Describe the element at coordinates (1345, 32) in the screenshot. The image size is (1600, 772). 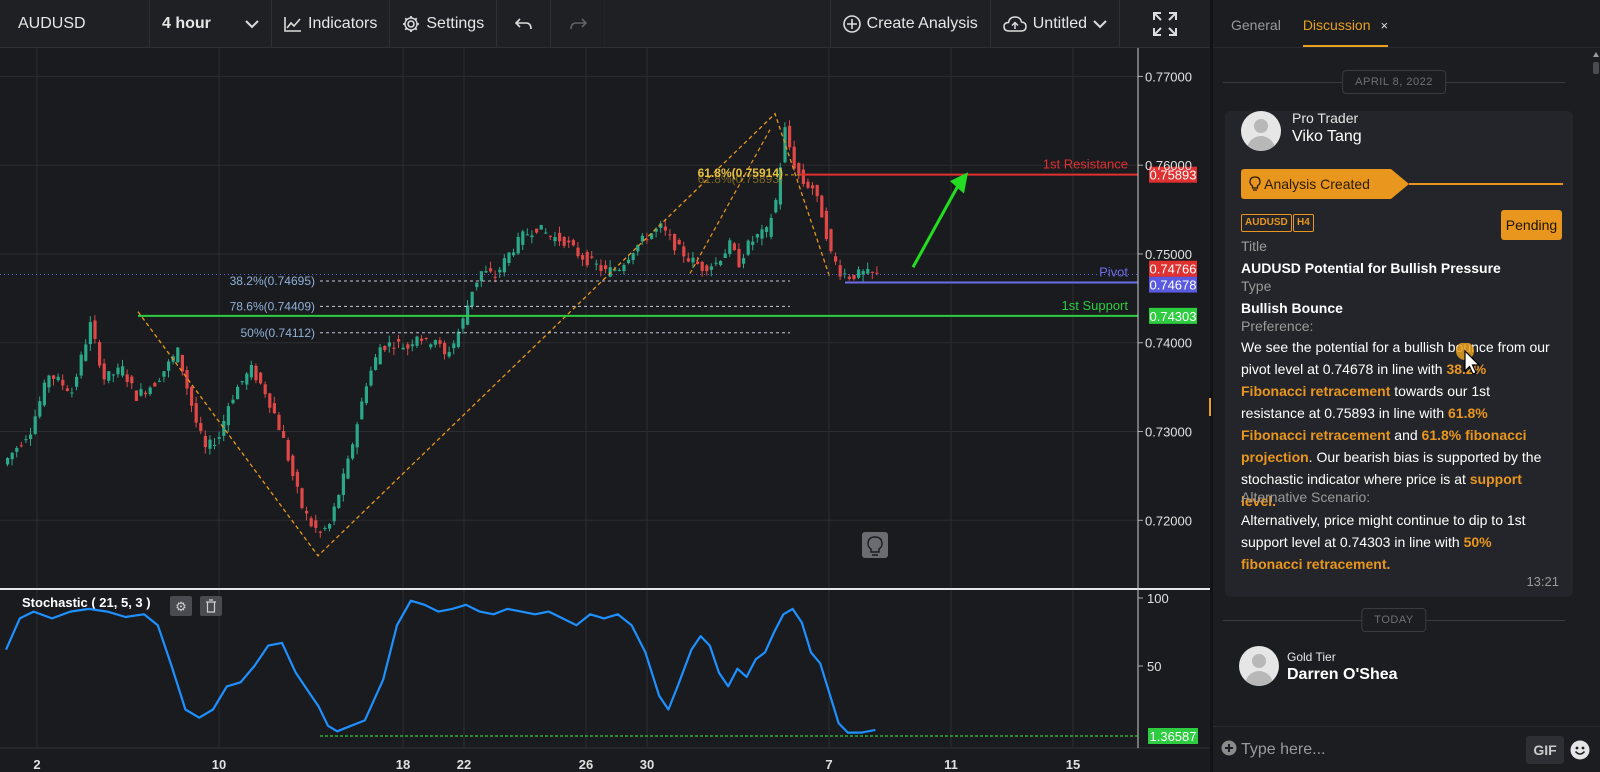
I see `tab-discussion: Discussion ×` at that location.